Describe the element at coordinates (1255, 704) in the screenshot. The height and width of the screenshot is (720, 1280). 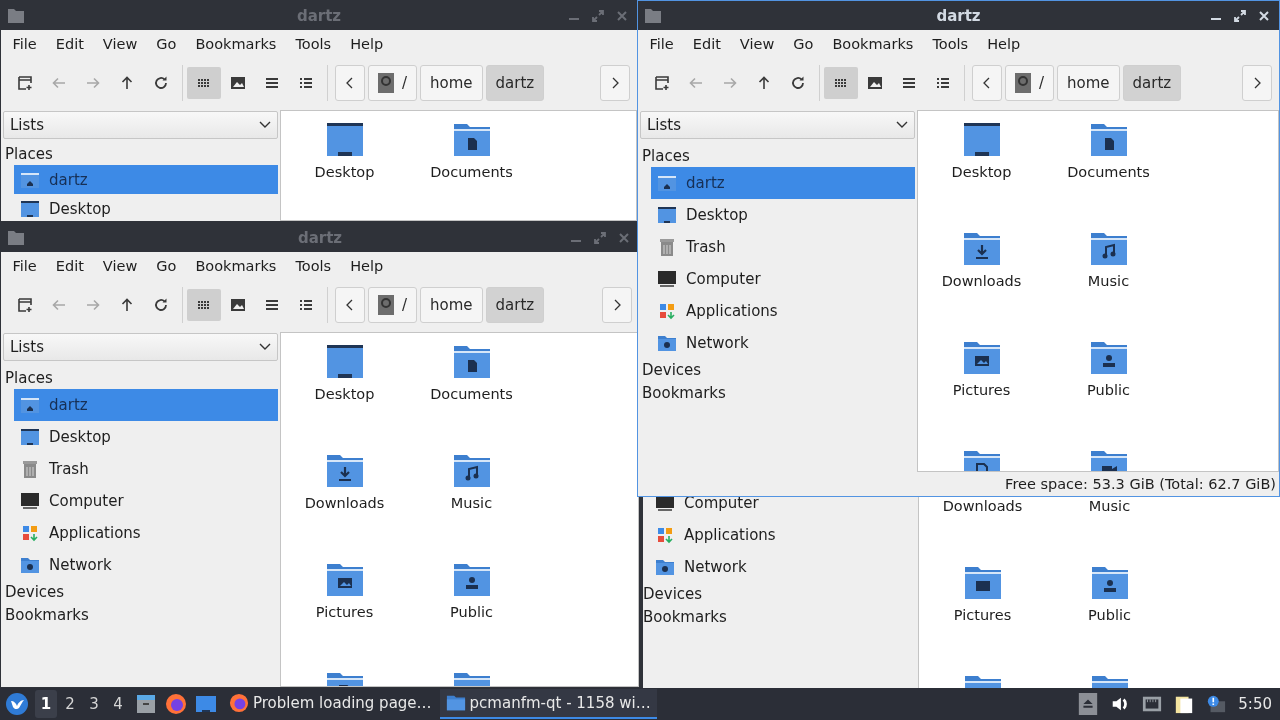
I see `clock: 5:50` at that location.